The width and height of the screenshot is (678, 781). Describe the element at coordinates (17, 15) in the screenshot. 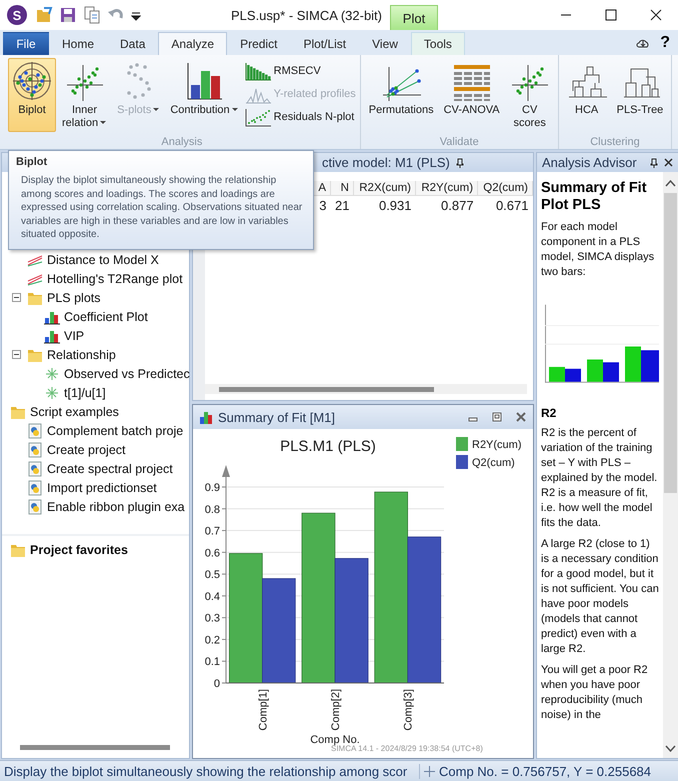

I see `app-logo: S` at that location.